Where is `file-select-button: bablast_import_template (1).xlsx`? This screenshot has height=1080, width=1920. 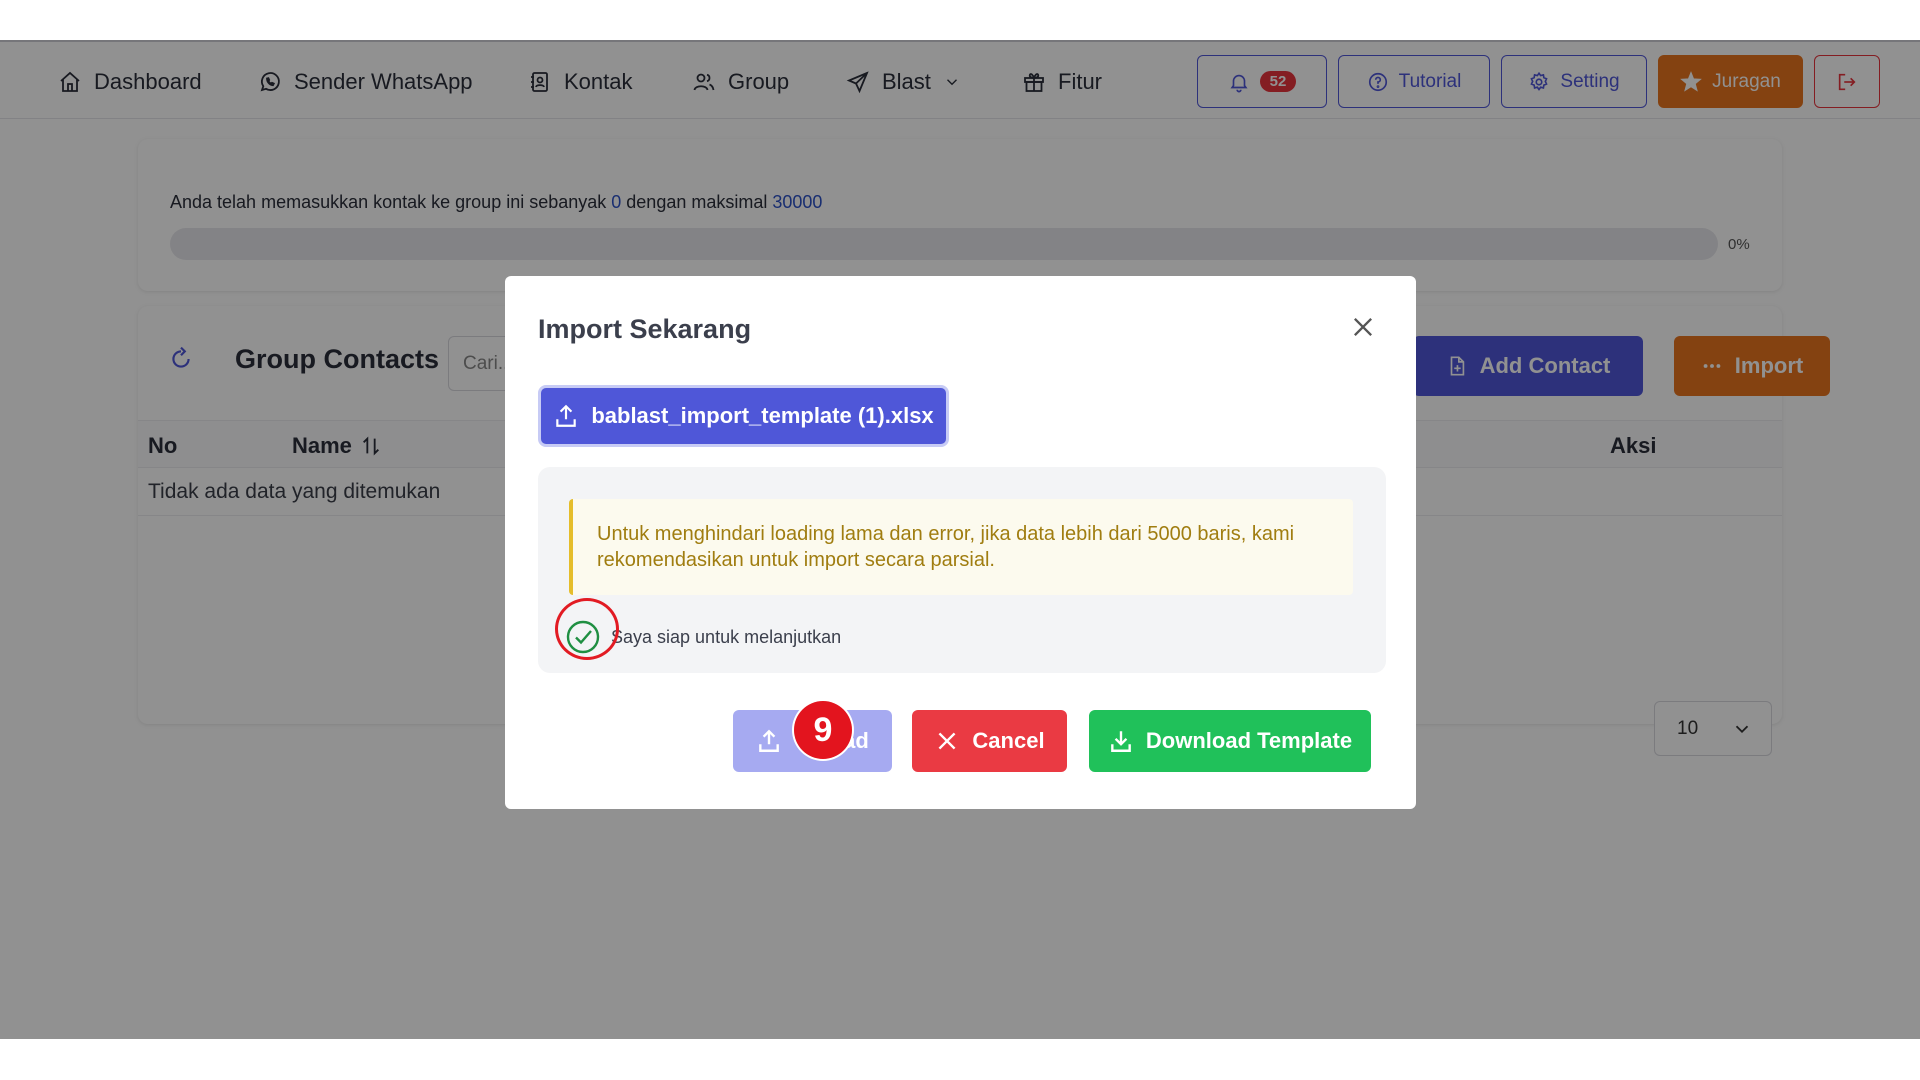
file-select-button: bablast_import_template (1).xlsx is located at coordinates (743, 416).